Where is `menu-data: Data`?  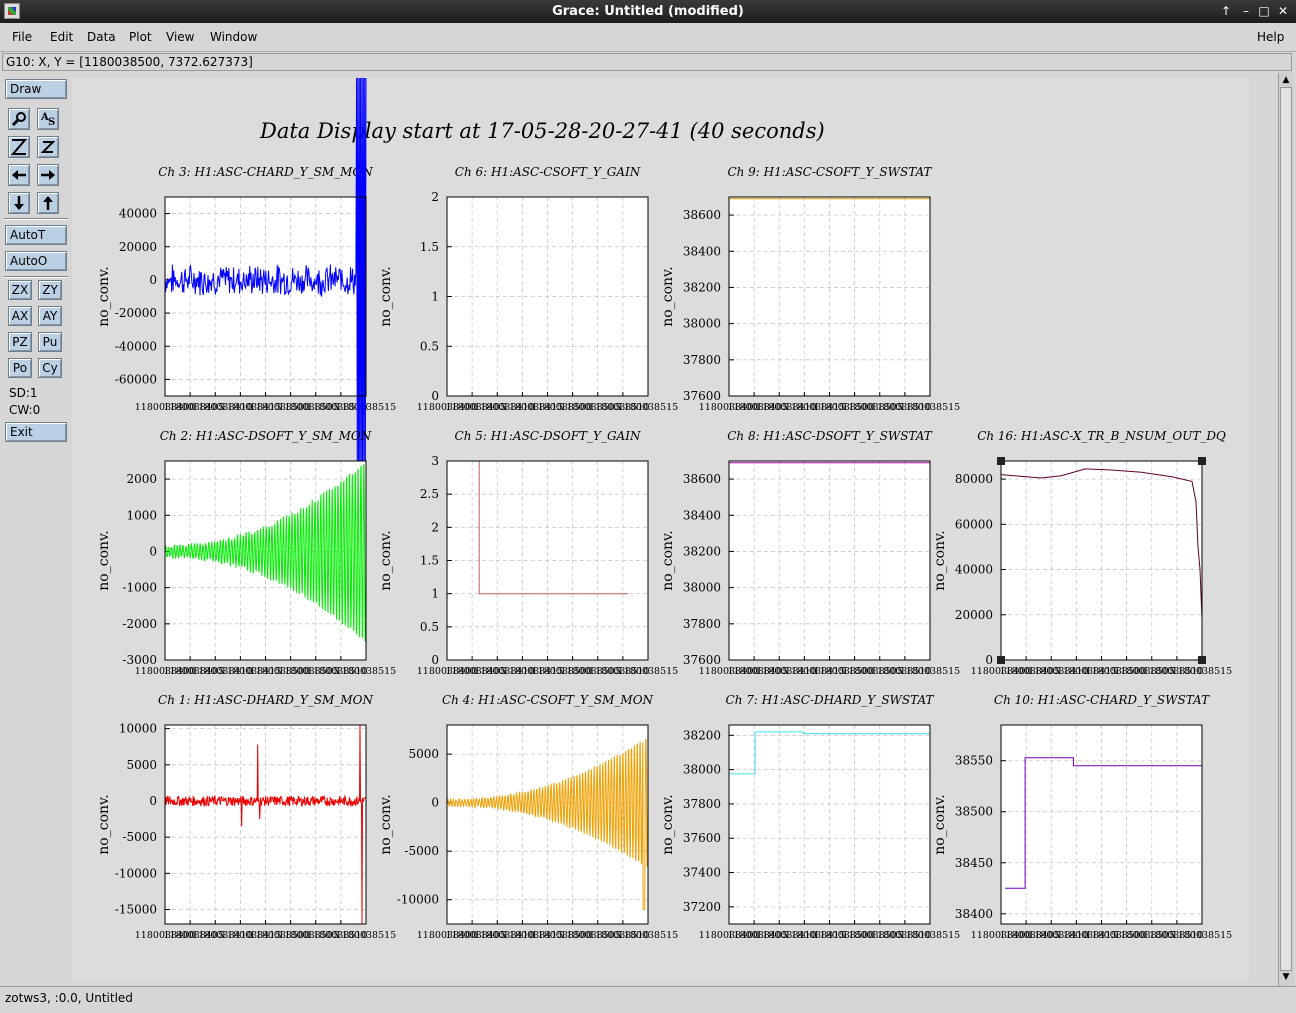 menu-data: Data is located at coordinates (101, 37).